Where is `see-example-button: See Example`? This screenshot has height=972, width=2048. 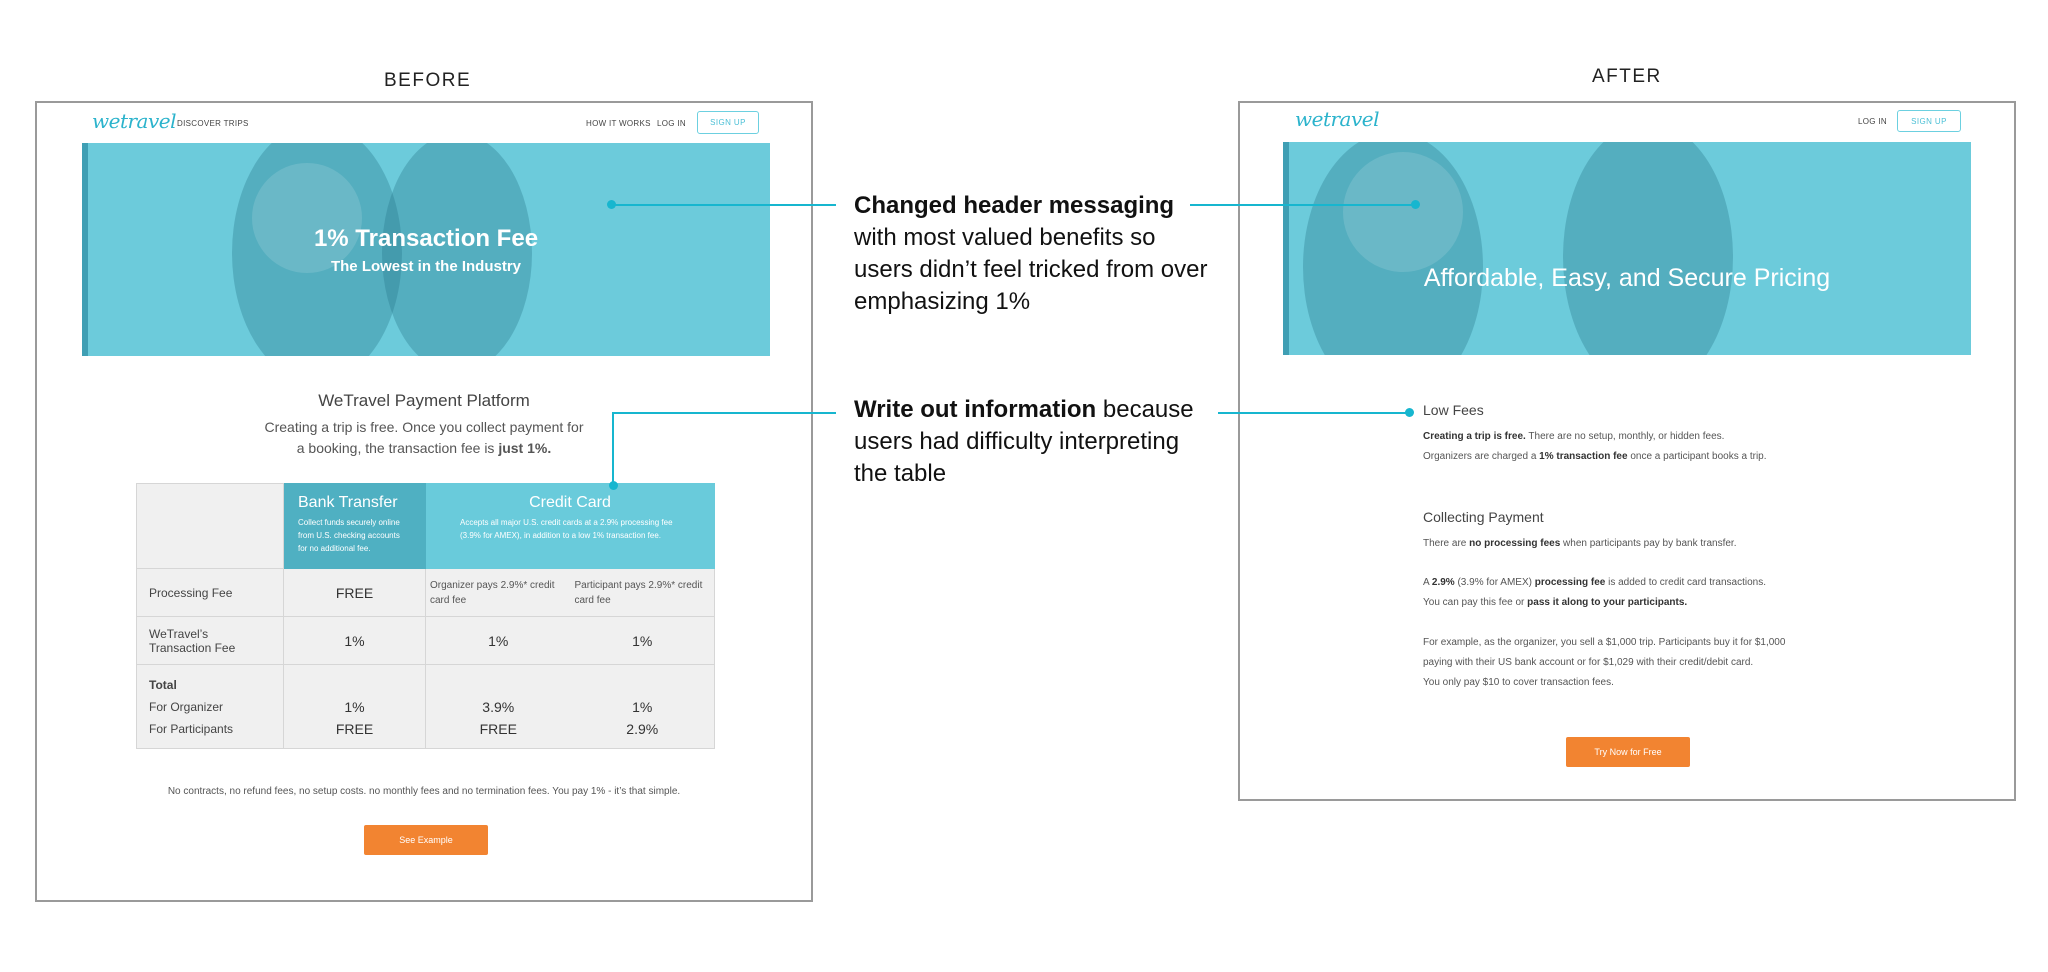
see-example-button: See Example is located at coordinates (426, 840).